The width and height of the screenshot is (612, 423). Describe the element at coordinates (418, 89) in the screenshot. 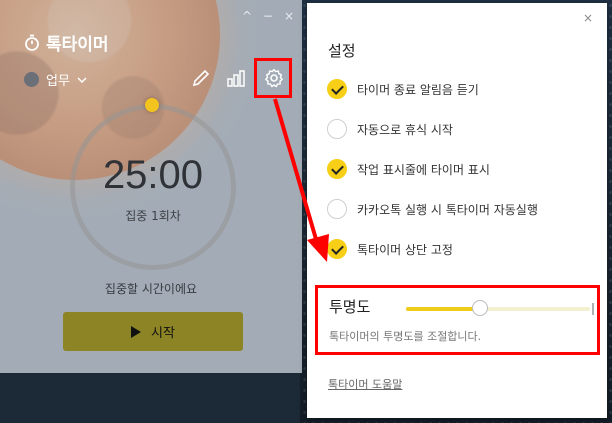

I see `option-label: 타이머 종료 알림음 듣기` at that location.